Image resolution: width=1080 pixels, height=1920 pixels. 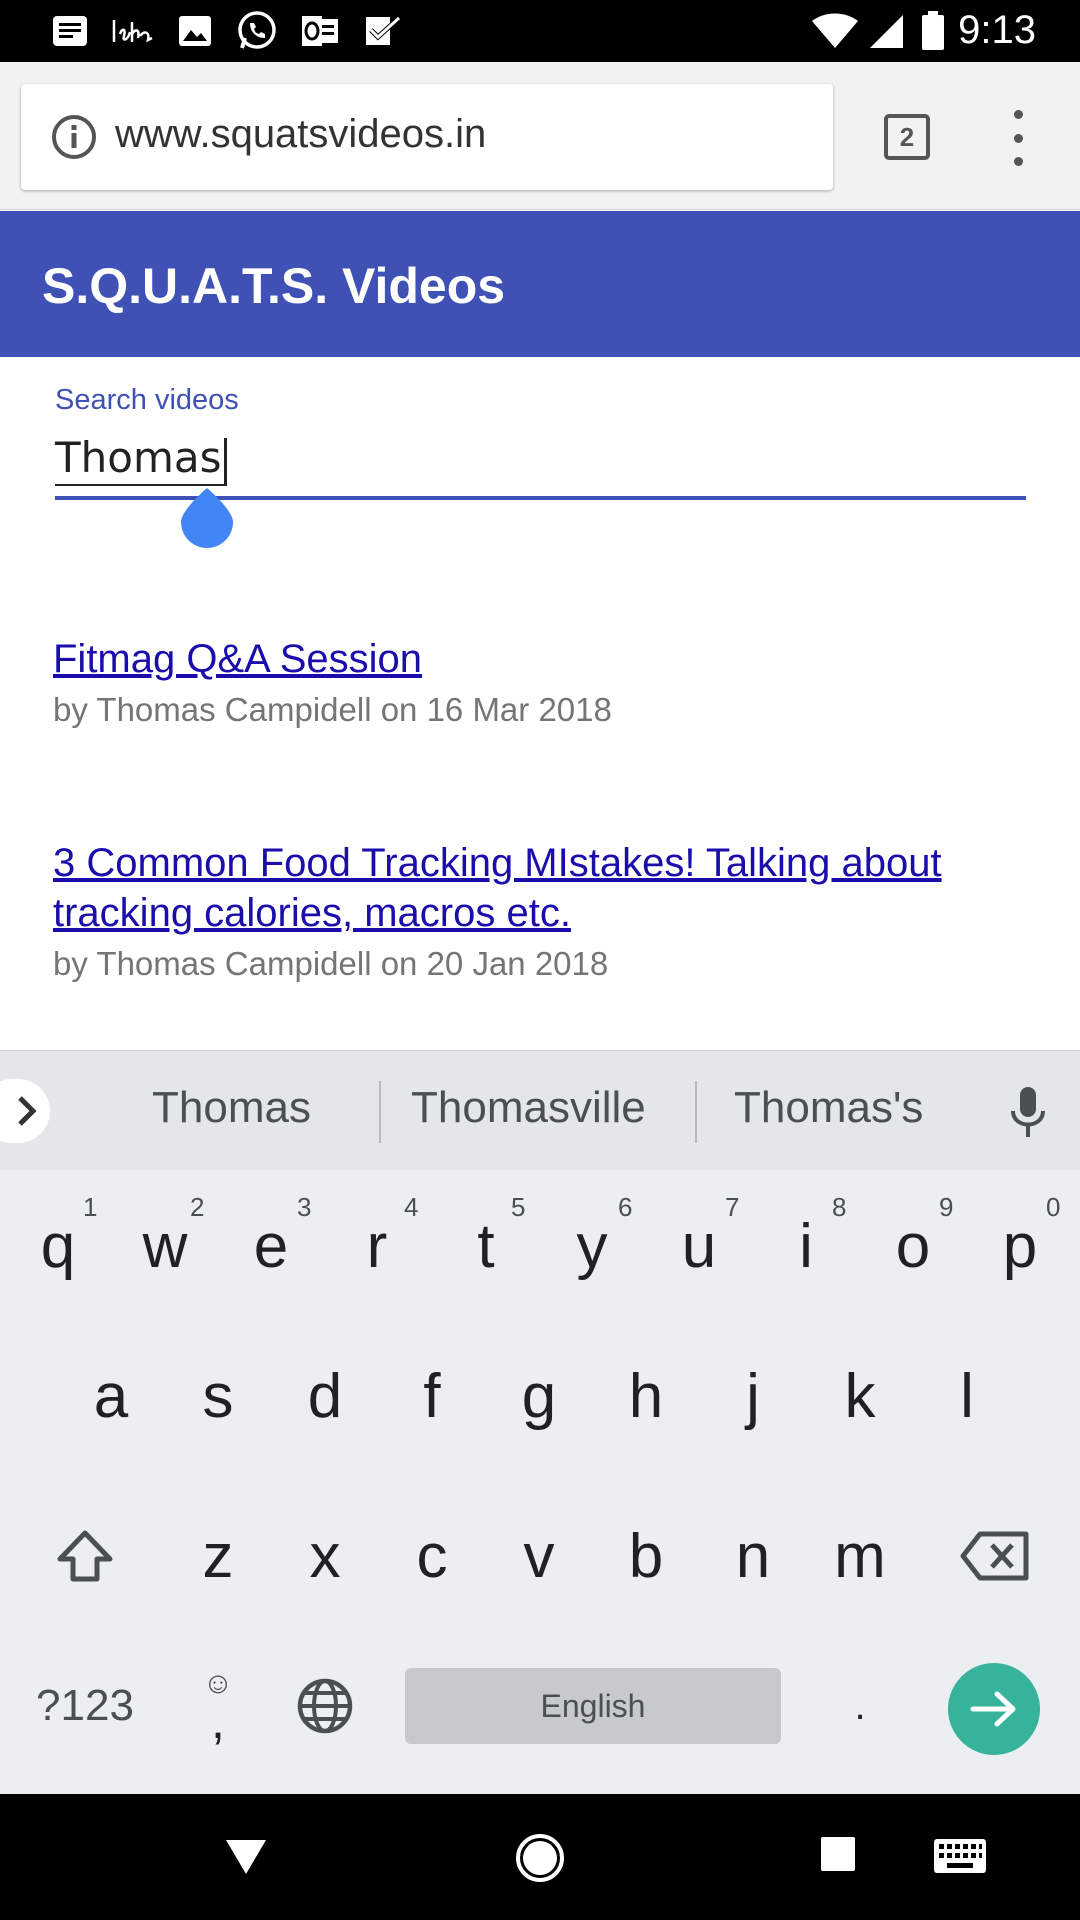 What do you see at coordinates (646, 1396) in the screenshot?
I see `key-h: h` at bounding box center [646, 1396].